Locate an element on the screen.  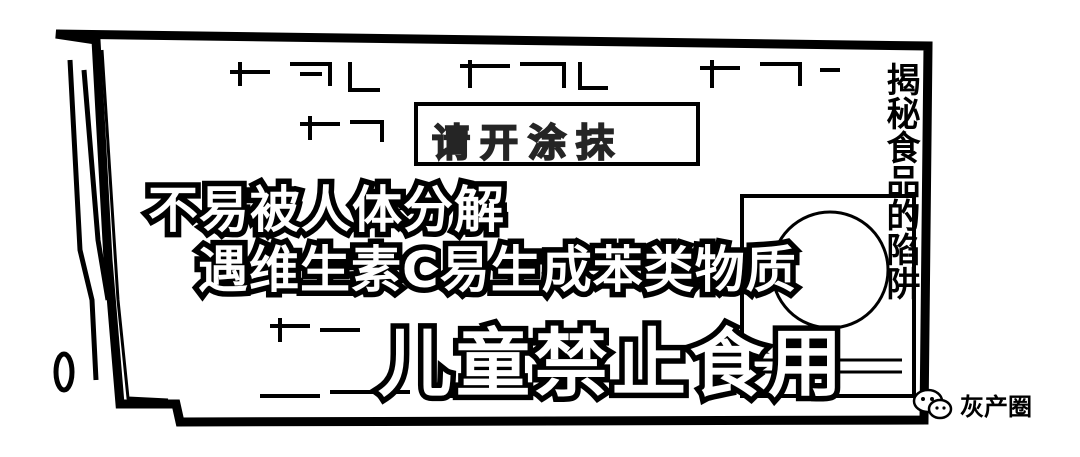
side-title: 揭秘食品的陷阱 is located at coordinates (900, 181).